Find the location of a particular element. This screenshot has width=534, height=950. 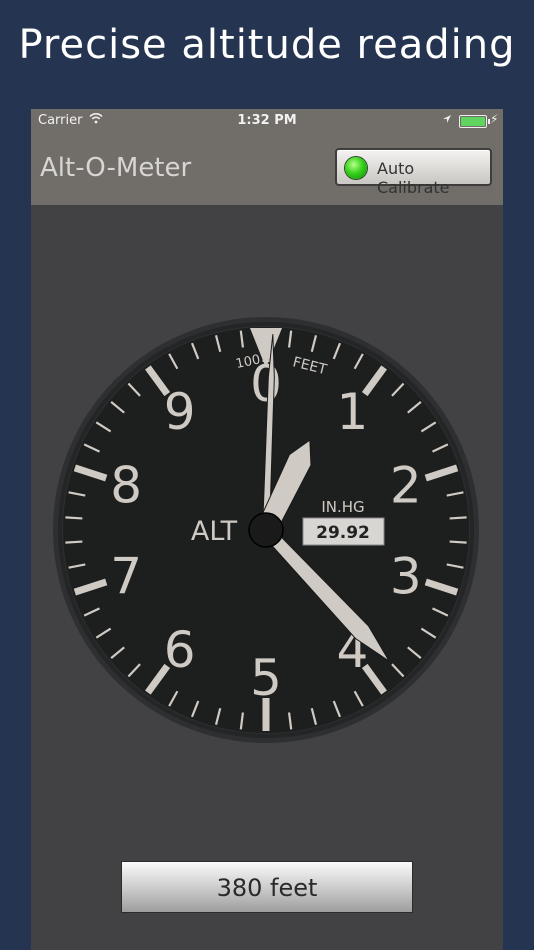

numeral-7: 7 is located at coordinates (126, 576).